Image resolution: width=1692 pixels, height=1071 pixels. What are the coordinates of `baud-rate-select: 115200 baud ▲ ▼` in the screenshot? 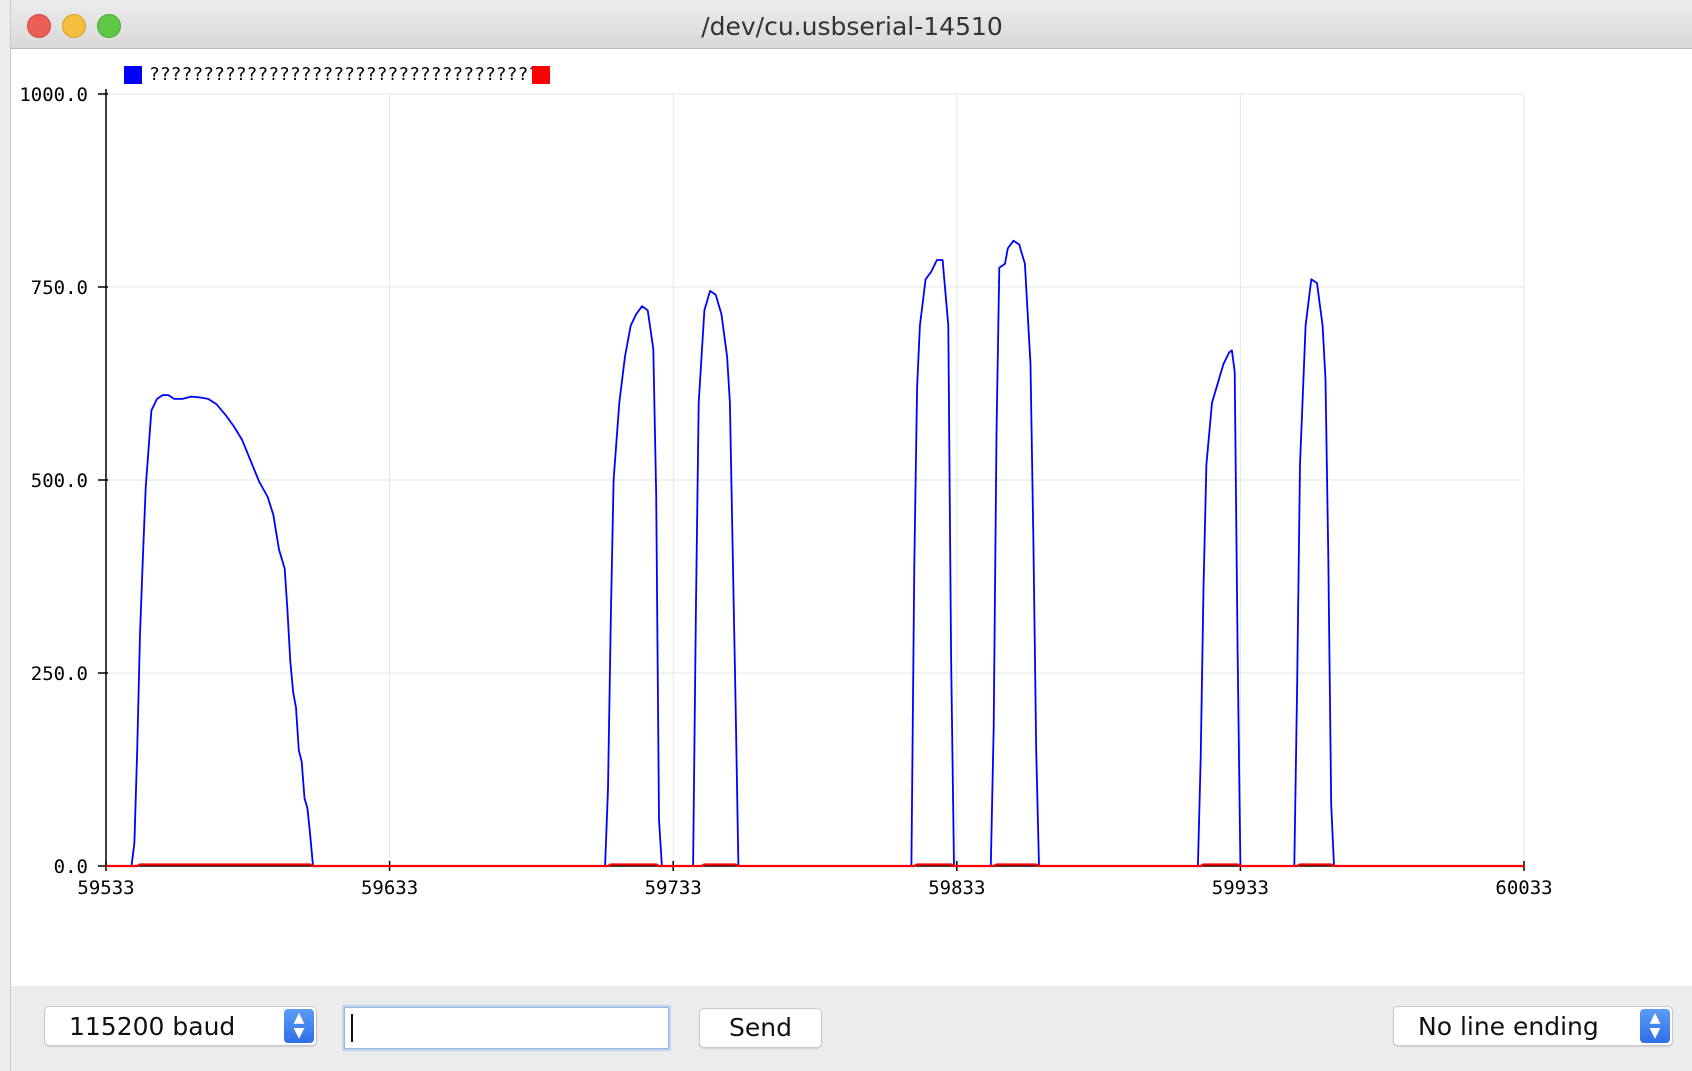 It's located at (180, 1026).